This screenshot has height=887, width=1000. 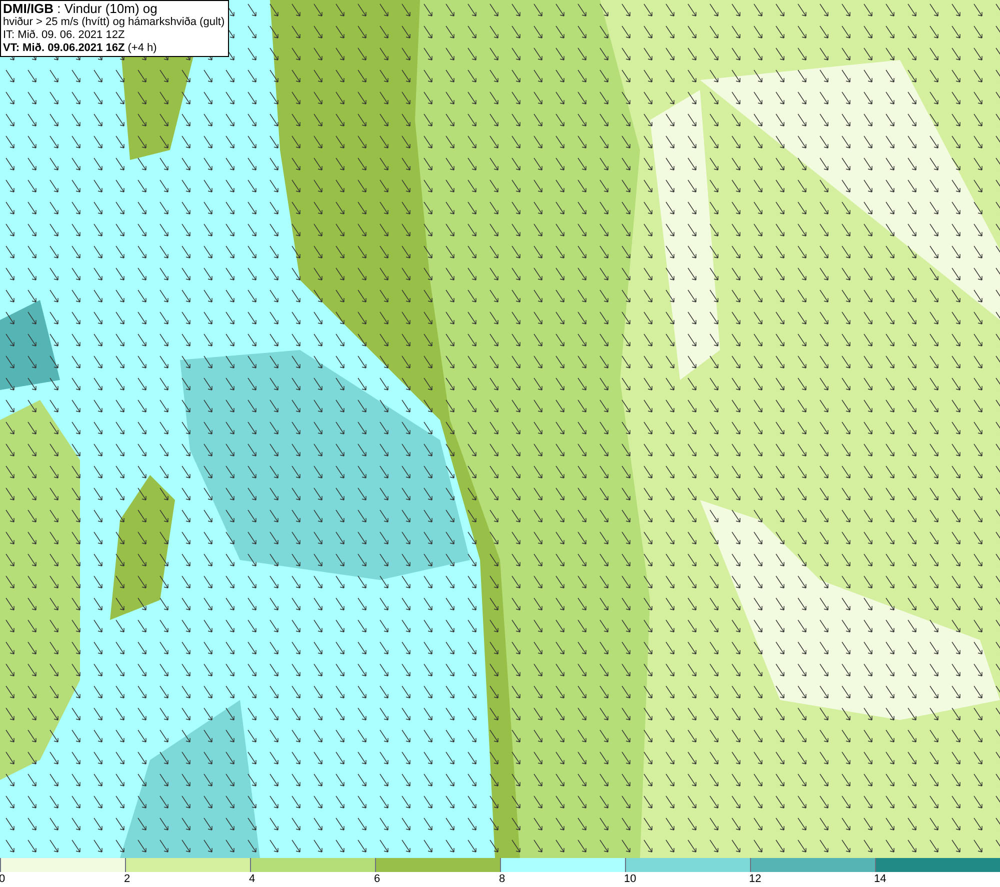 I want to click on legend-label: 10, so click(x=630, y=879).